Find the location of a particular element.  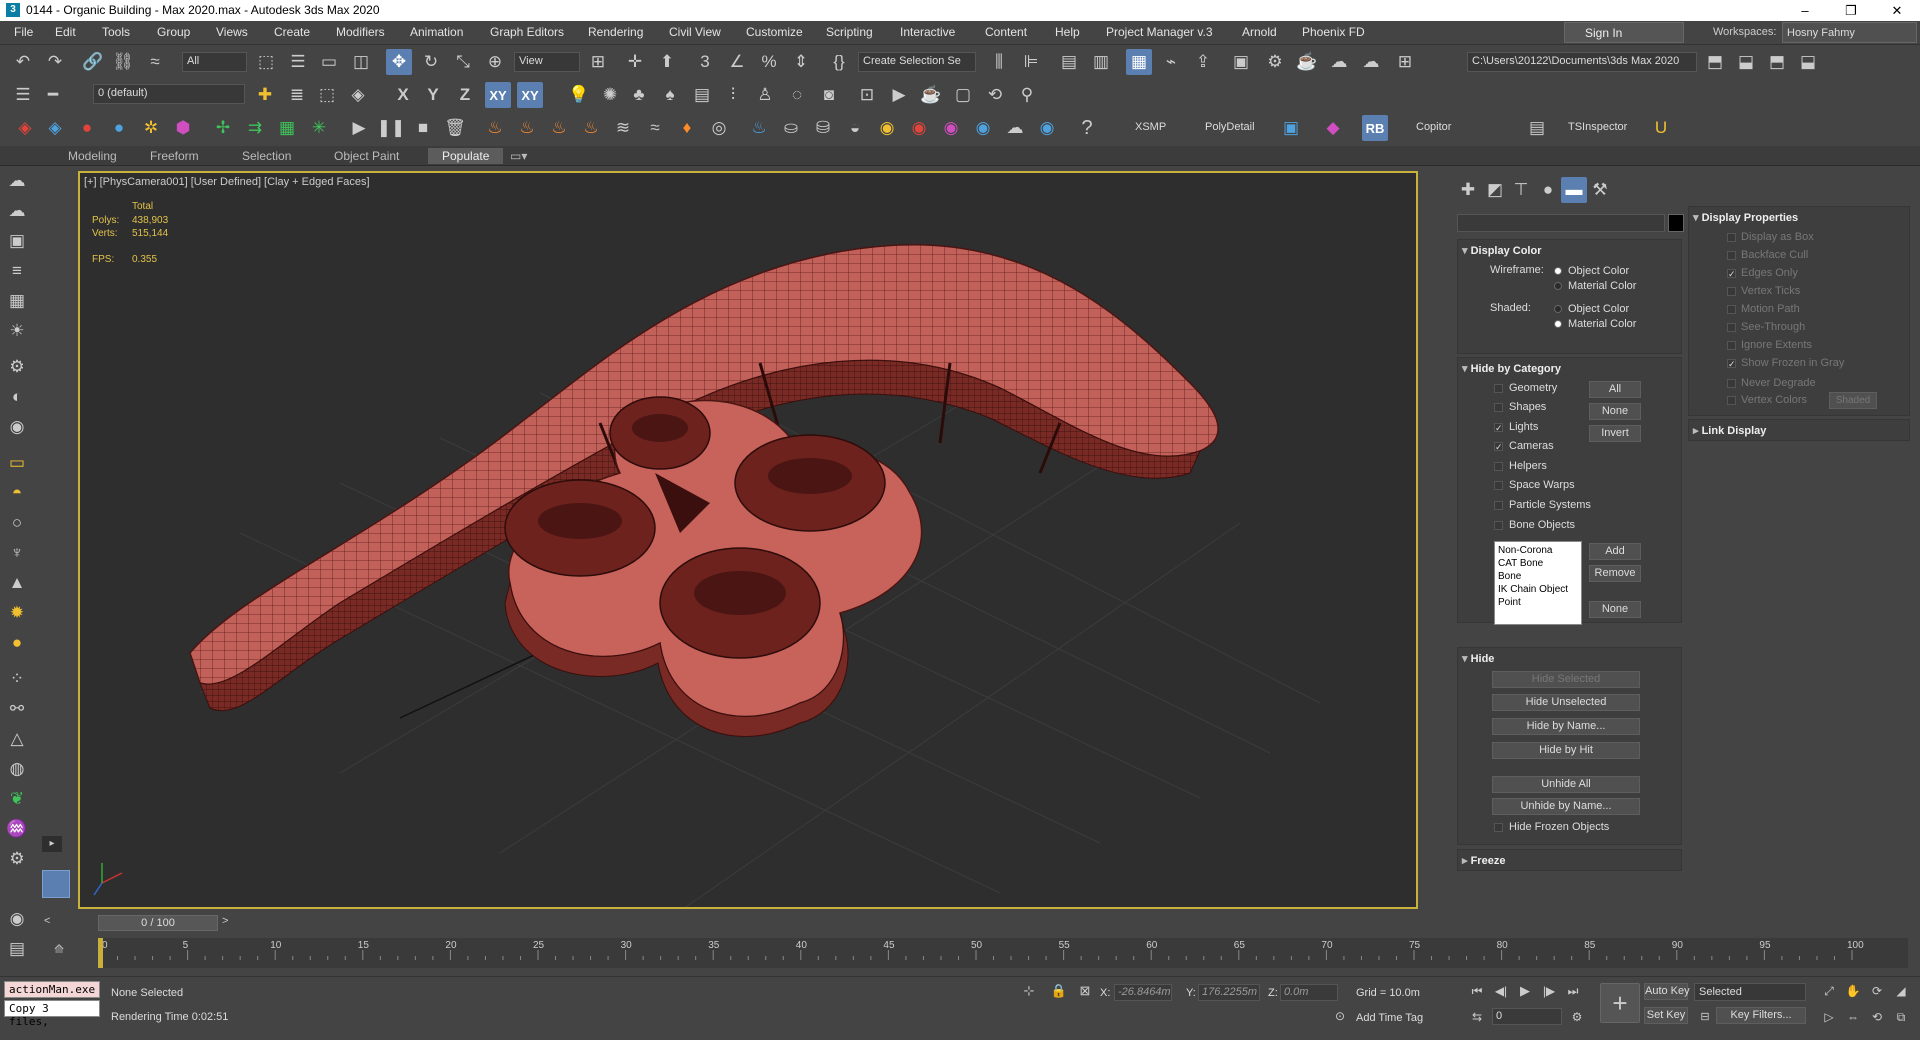

phoenix-particle-icon: ◉ is located at coordinates (951, 128).